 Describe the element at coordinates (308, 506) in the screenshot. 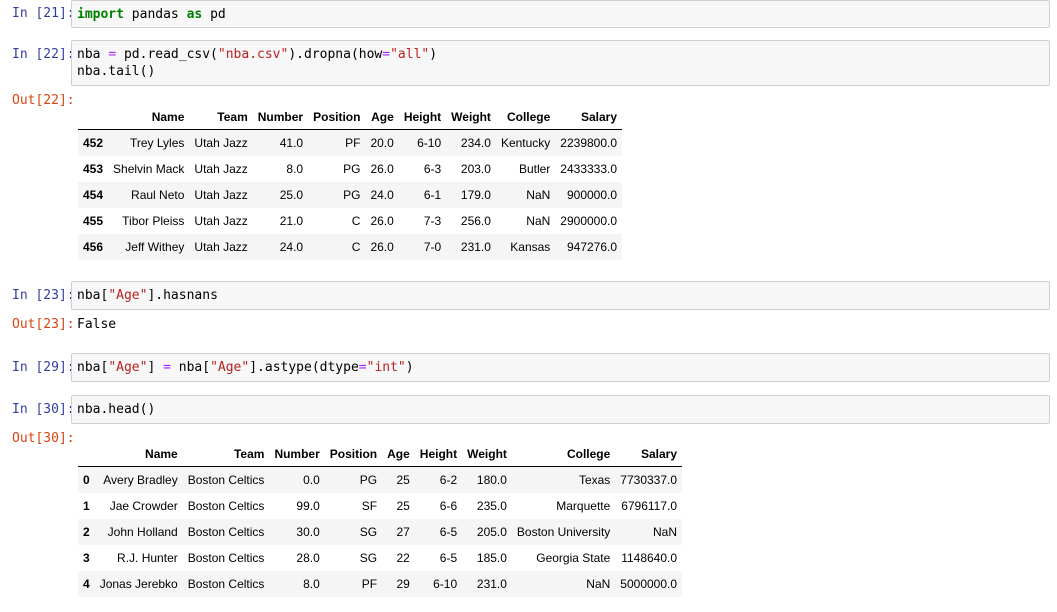

I see `table-cell: 99.0` at that location.